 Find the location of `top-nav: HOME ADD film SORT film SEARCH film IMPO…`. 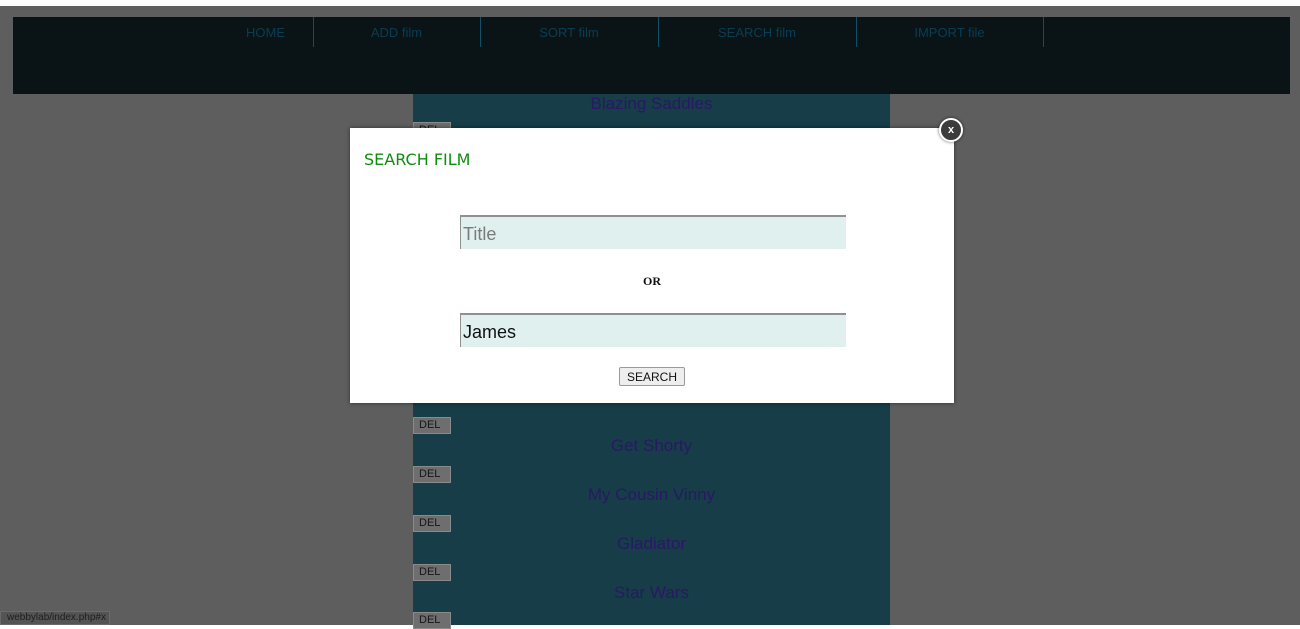

top-nav: HOME ADD film SORT film SEARCH film IMPO… is located at coordinates (651, 55).